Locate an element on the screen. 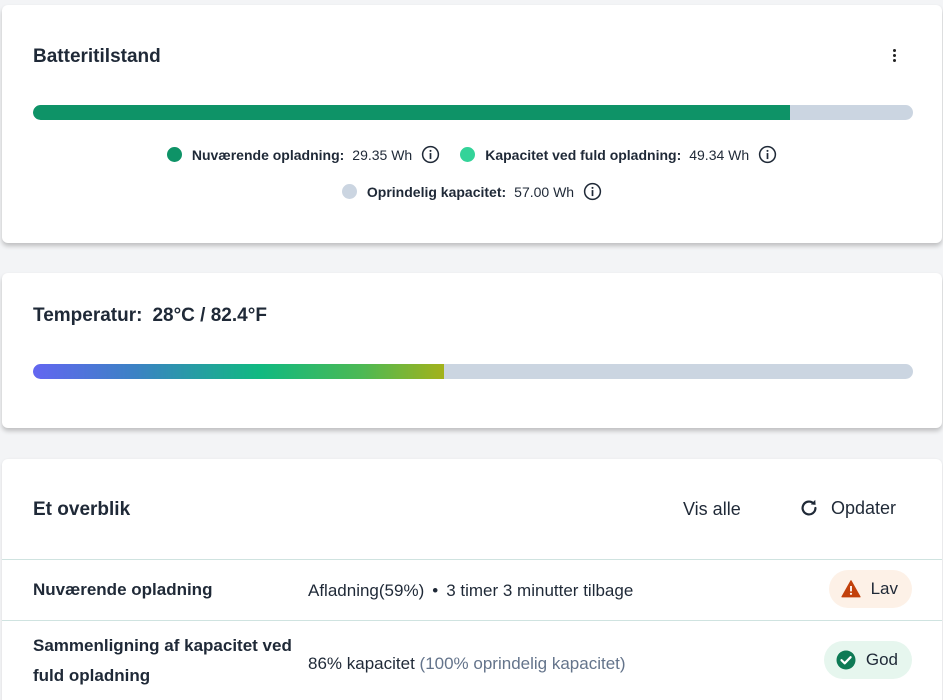 The image size is (943, 700). battery-status-title: Batteritilstand is located at coordinates (97, 56).